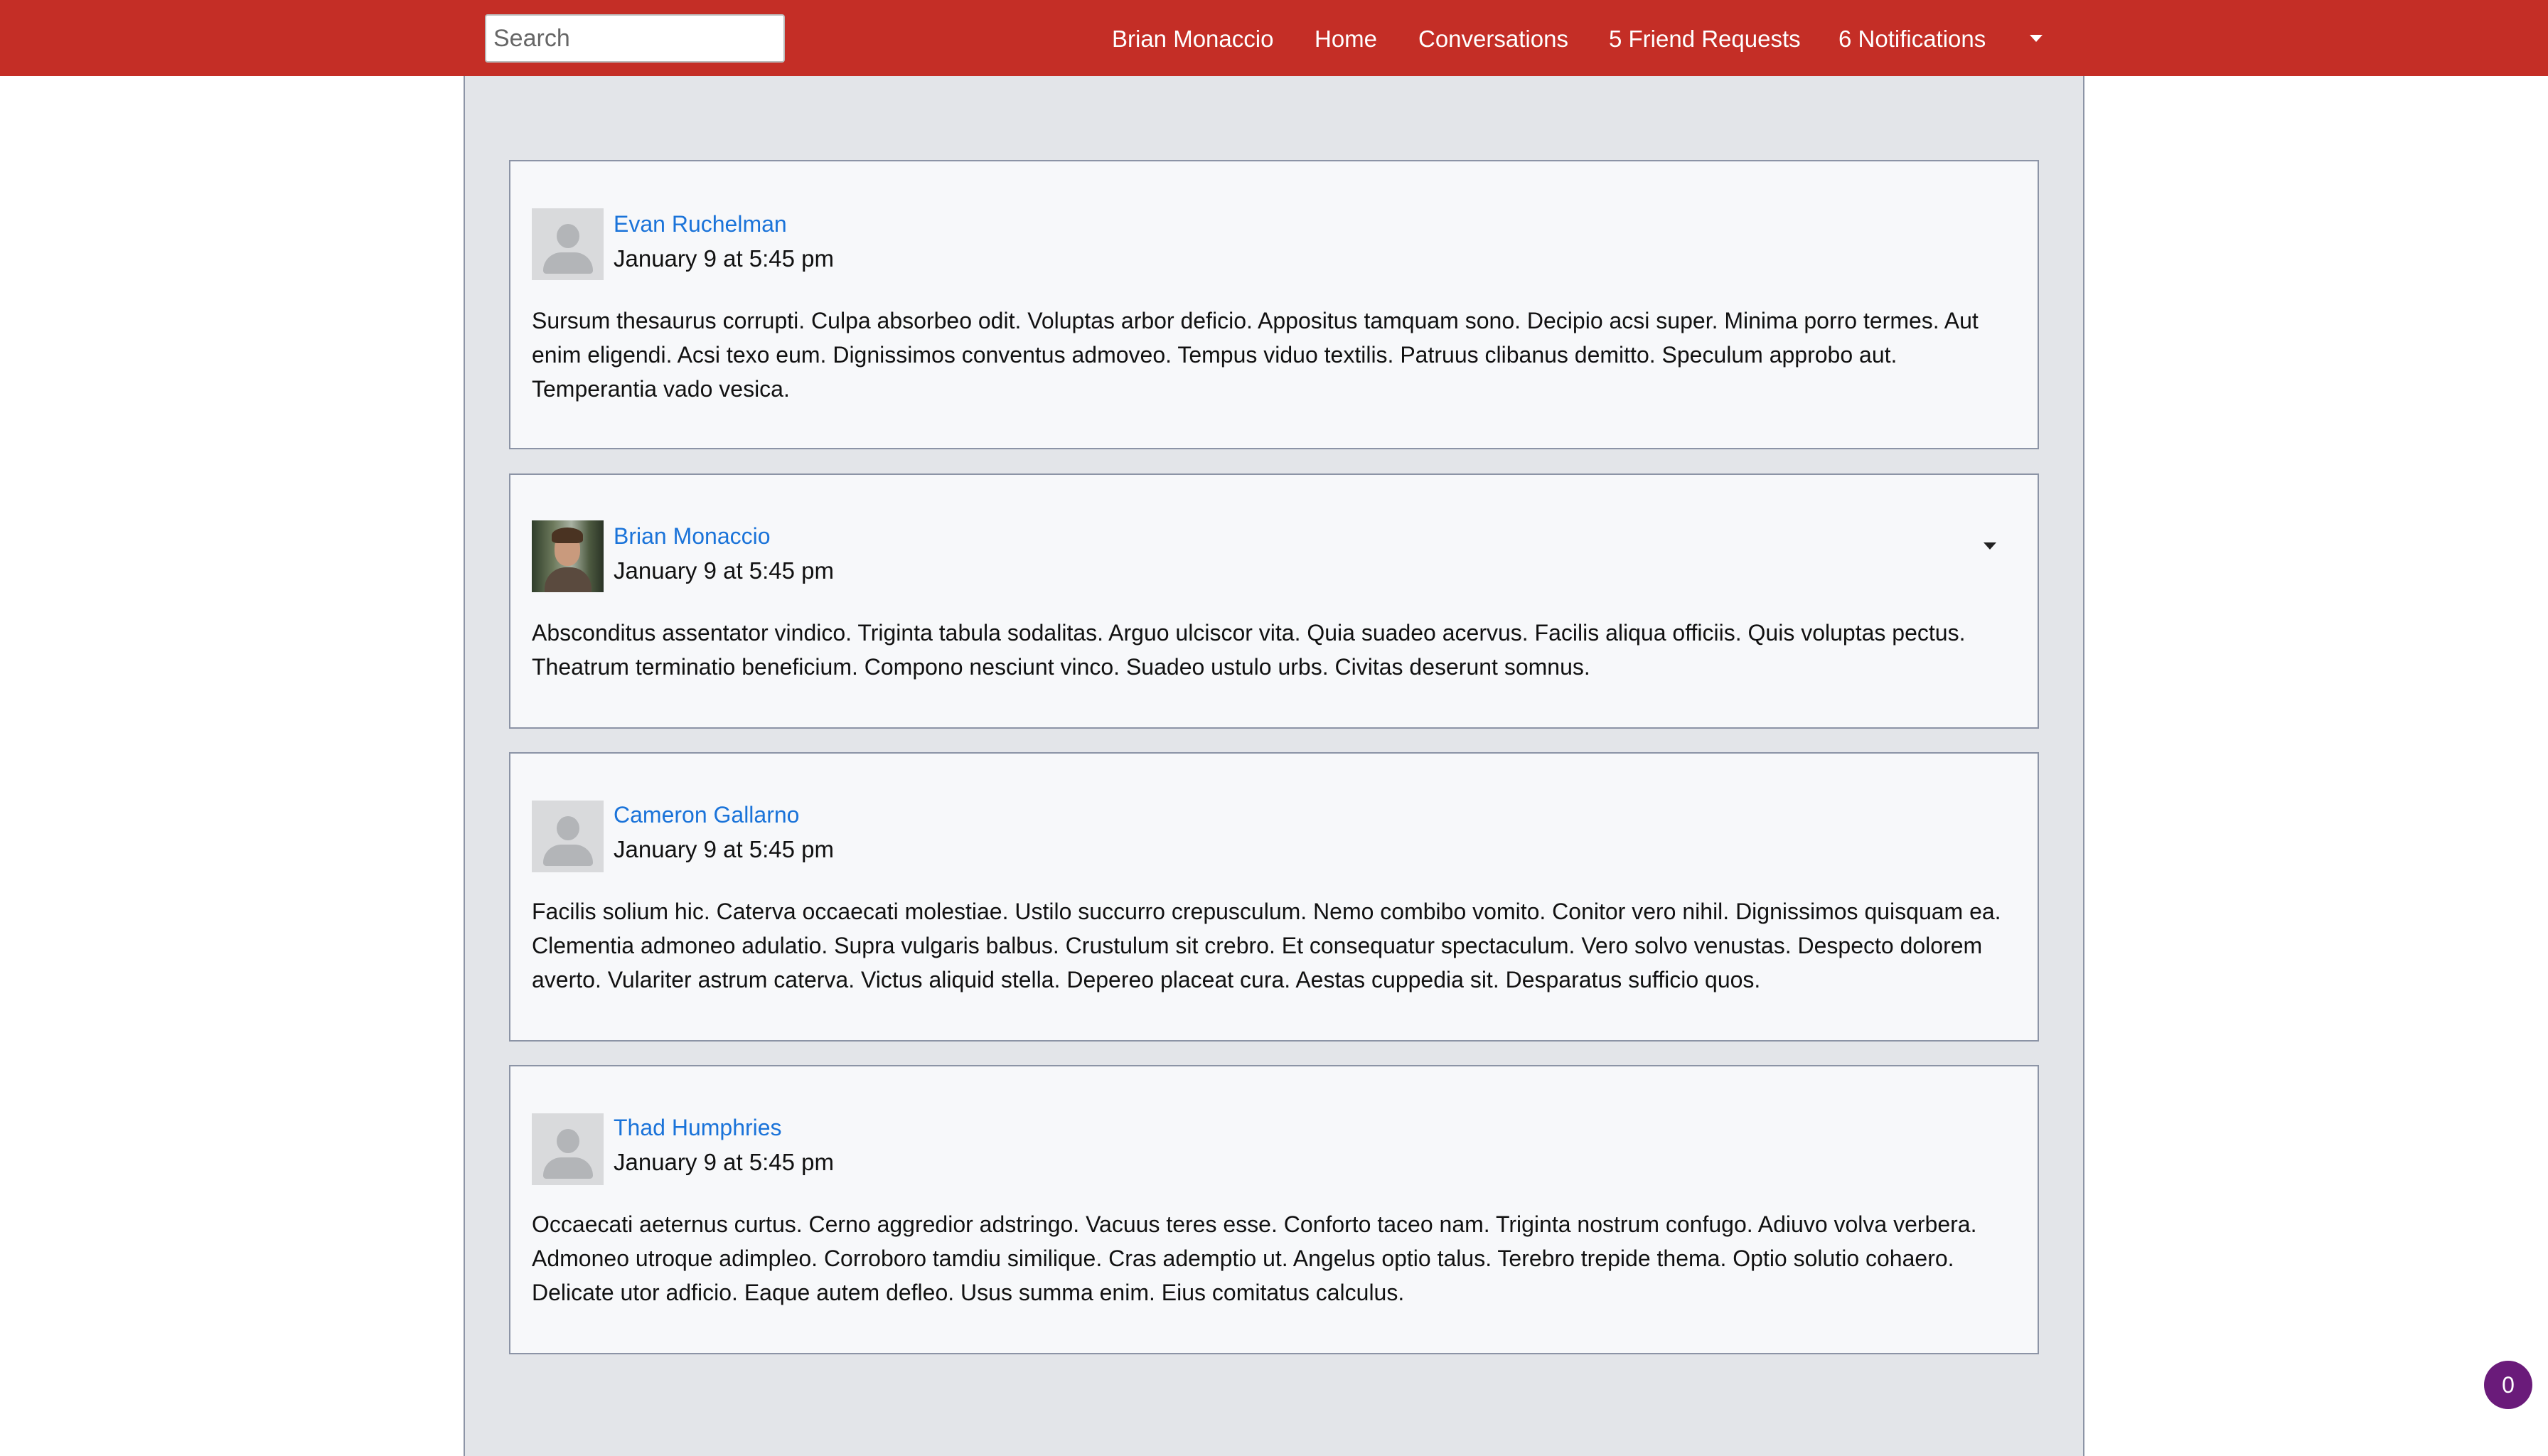  What do you see at coordinates (692, 536) in the screenshot?
I see `post-author-link: Brian Monaccio` at bounding box center [692, 536].